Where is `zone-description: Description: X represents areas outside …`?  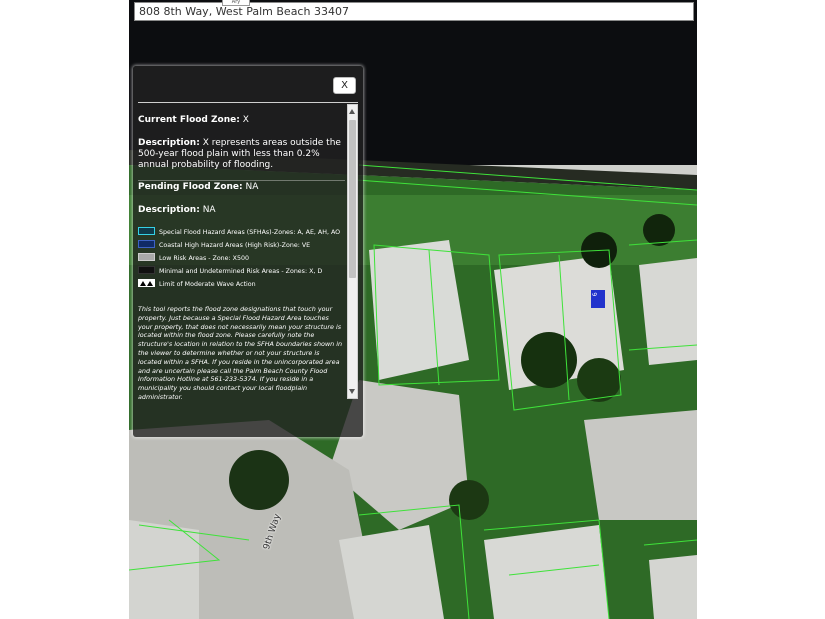
zone-description: Description: X represents areas outside … is located at coordinates (241, 154).